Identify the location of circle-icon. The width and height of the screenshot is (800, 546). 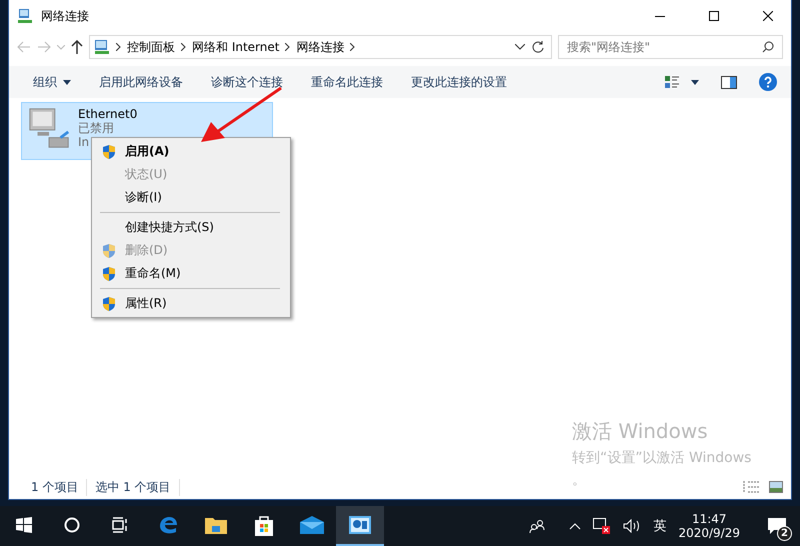
(72, 525).